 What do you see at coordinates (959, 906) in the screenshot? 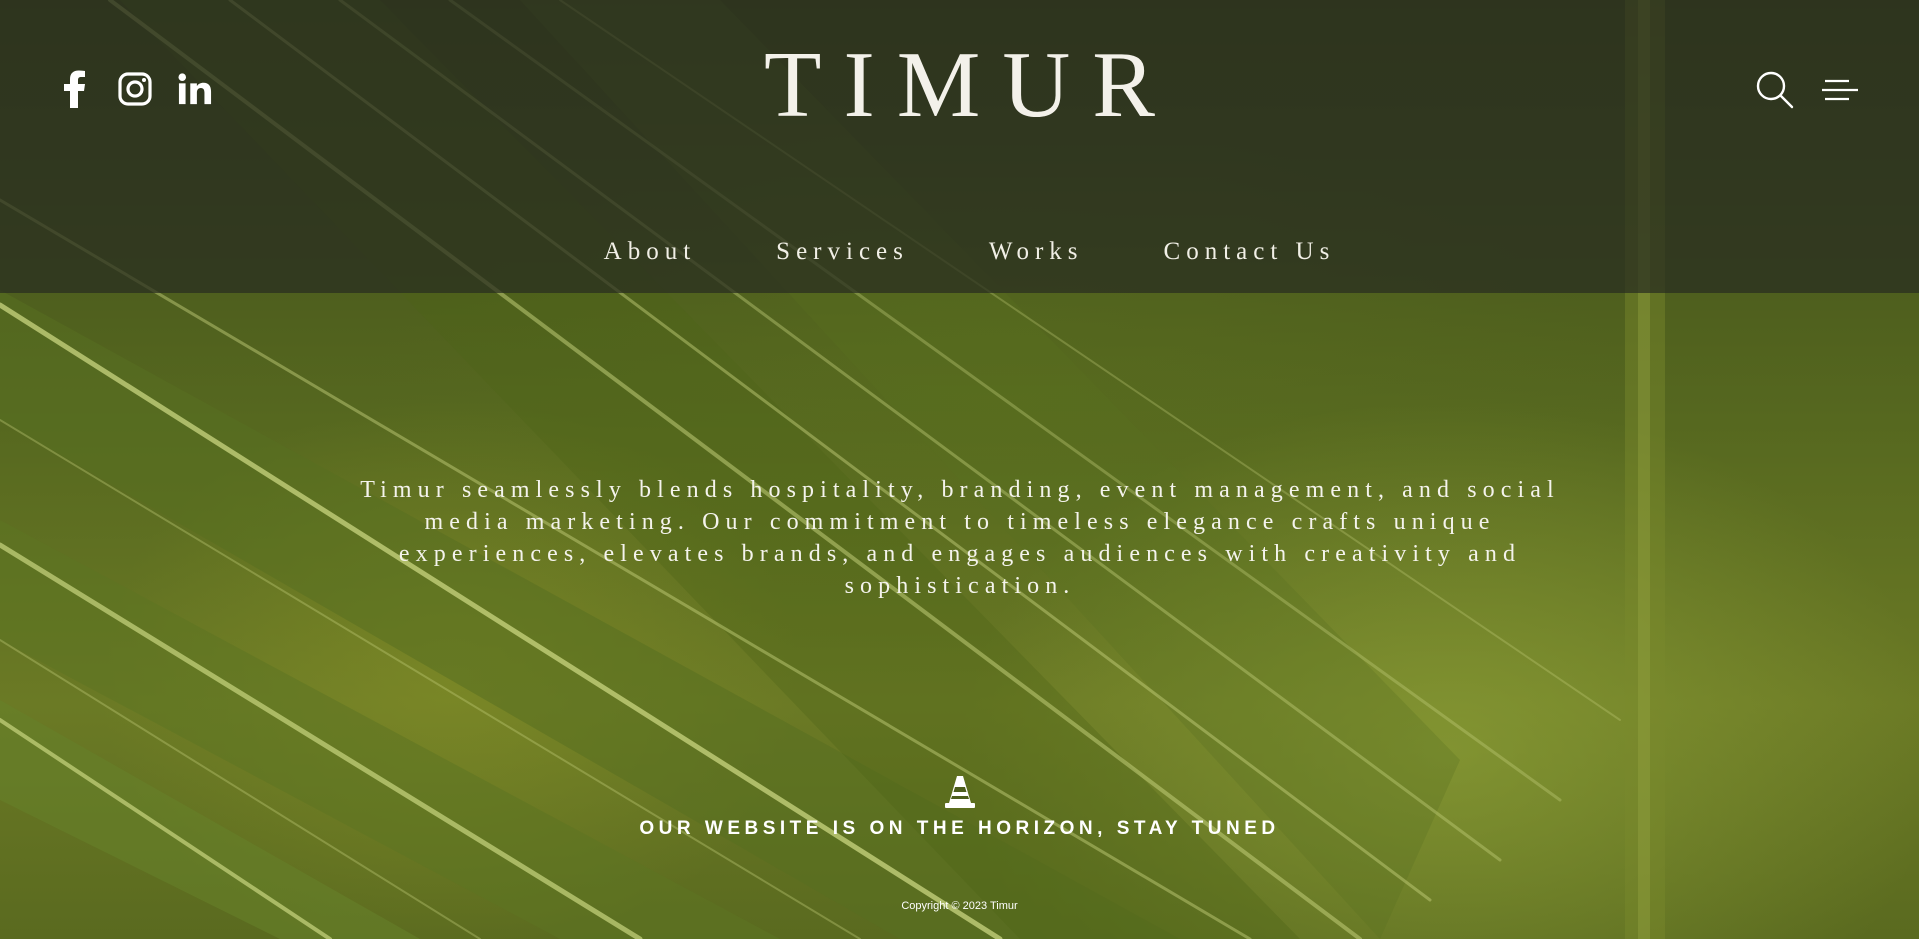
I see `copyright-text: Copyright © 2023 Timur` at bounding box center [959, 906].